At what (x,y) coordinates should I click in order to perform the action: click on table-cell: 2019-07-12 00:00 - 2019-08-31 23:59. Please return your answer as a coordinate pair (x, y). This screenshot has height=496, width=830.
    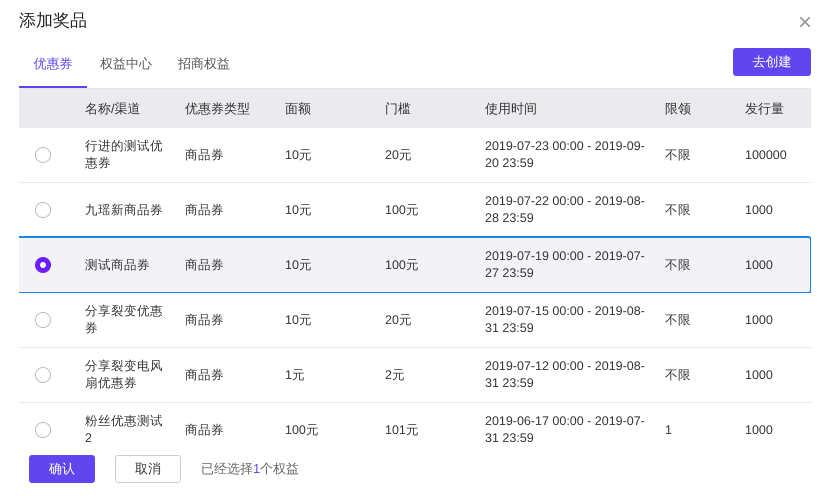
    Looking at the image, I should click on (565, 374).